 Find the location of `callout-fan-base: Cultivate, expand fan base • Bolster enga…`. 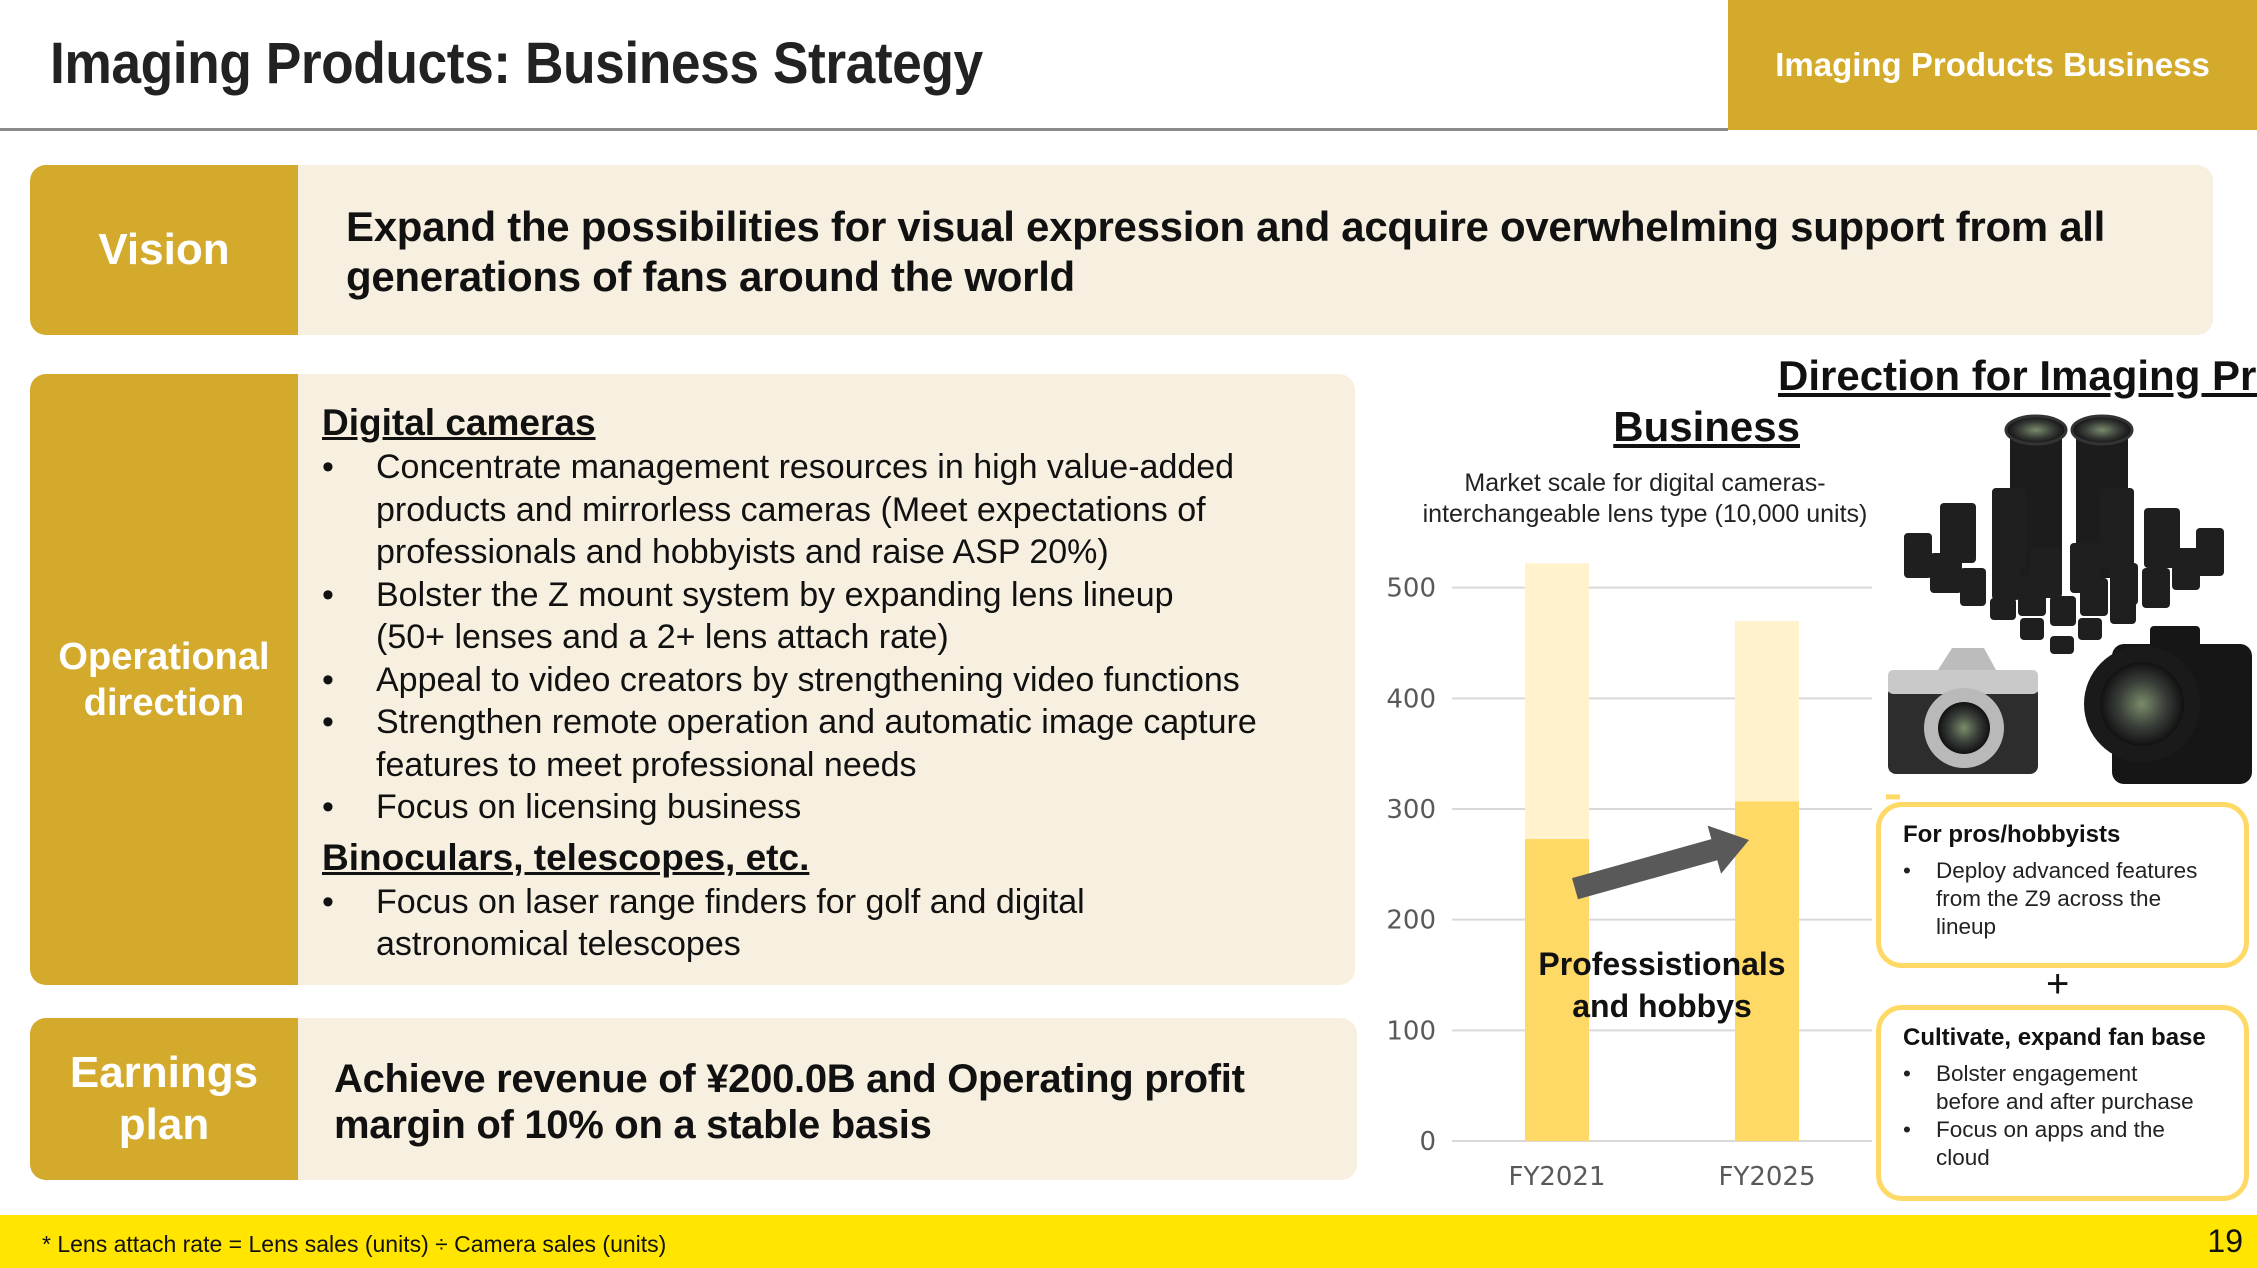

callout-fan-base: Cultivate, expand fan base • Bolster enga… is located at coordinates (2062, 1103).